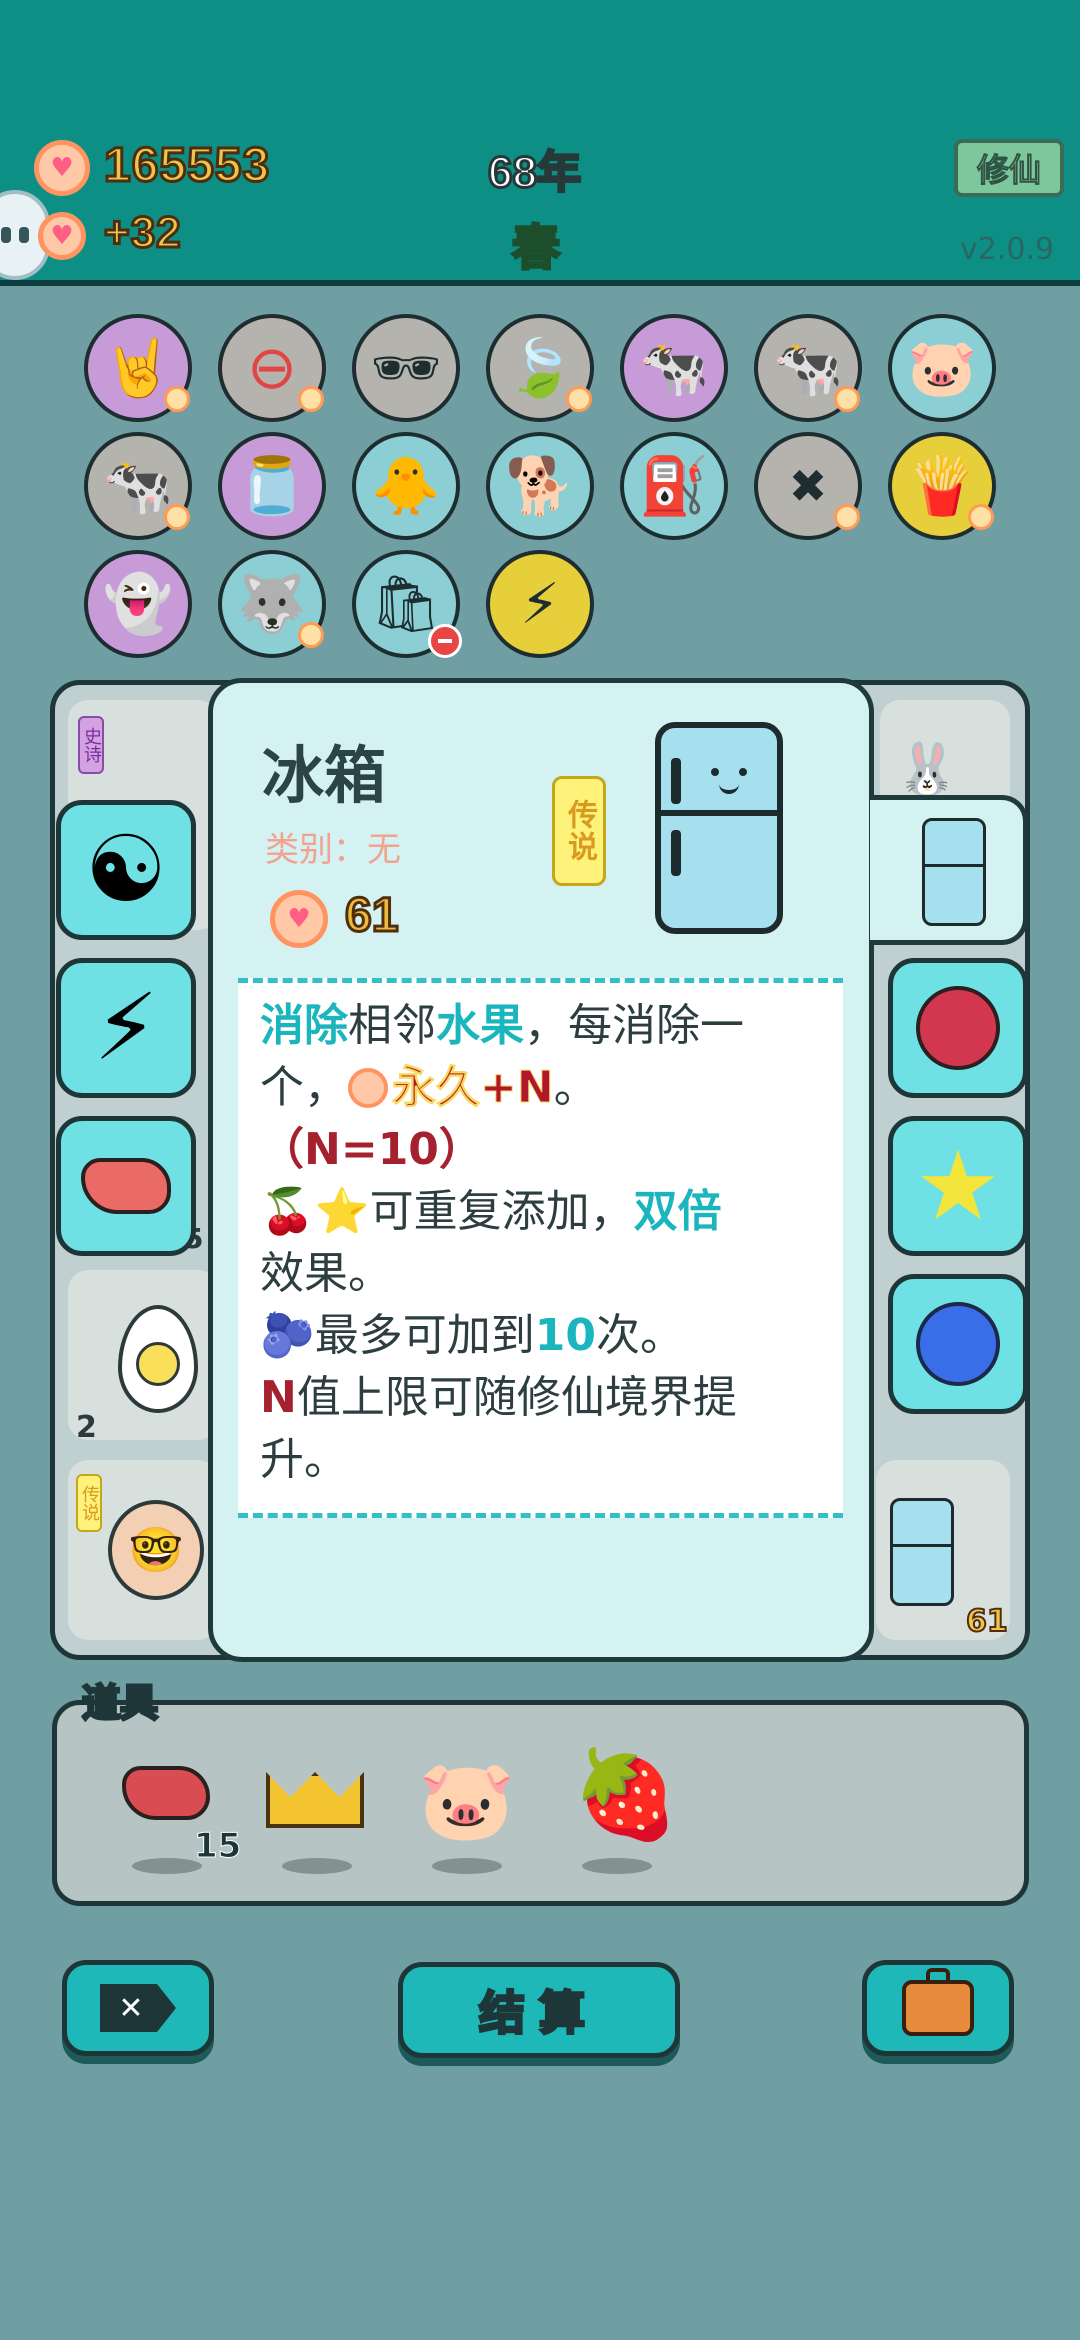 The image size is (1080, 2340). I want to click on briefcase-button, so click(938, 2008).